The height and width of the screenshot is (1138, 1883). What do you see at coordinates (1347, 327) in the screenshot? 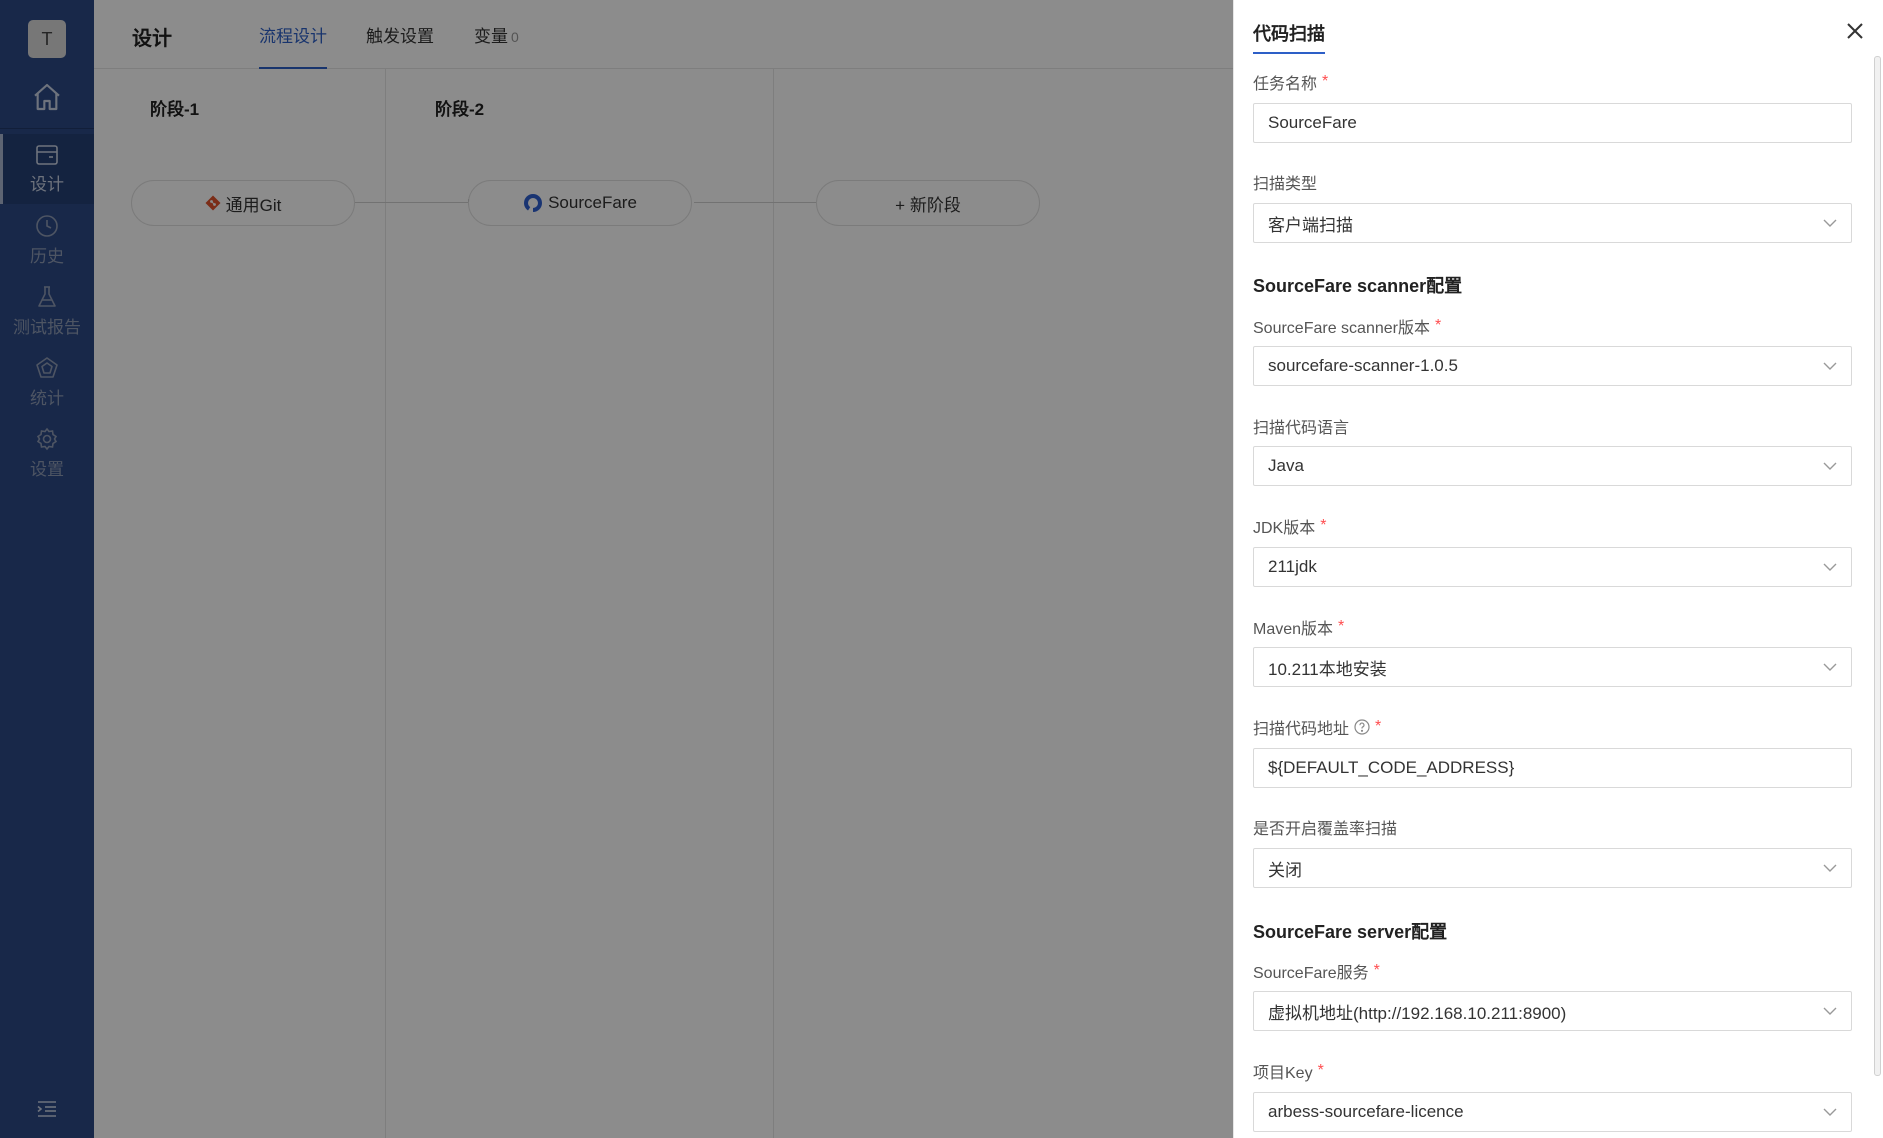
I see `scanner-version-label: SourceFare scanner版本 *` at bounding box center [1347, 327].